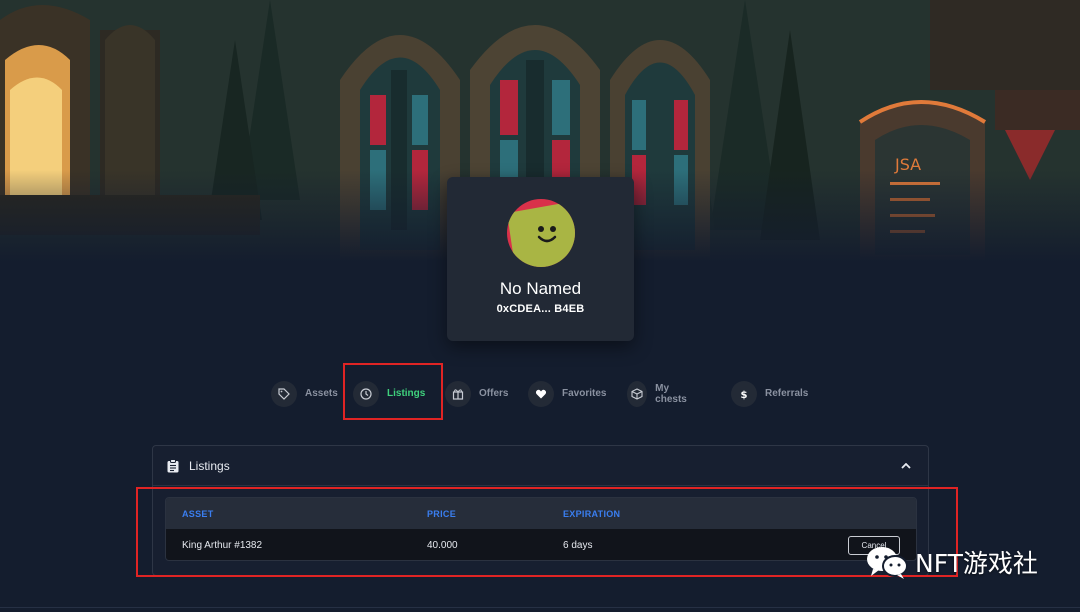 The width and height of the screenshot is (1080, 612). What do you see at coordinates (547, 532) in the screenshot?
I see `annotation-highlight-table` at bounding box center [547, 532].